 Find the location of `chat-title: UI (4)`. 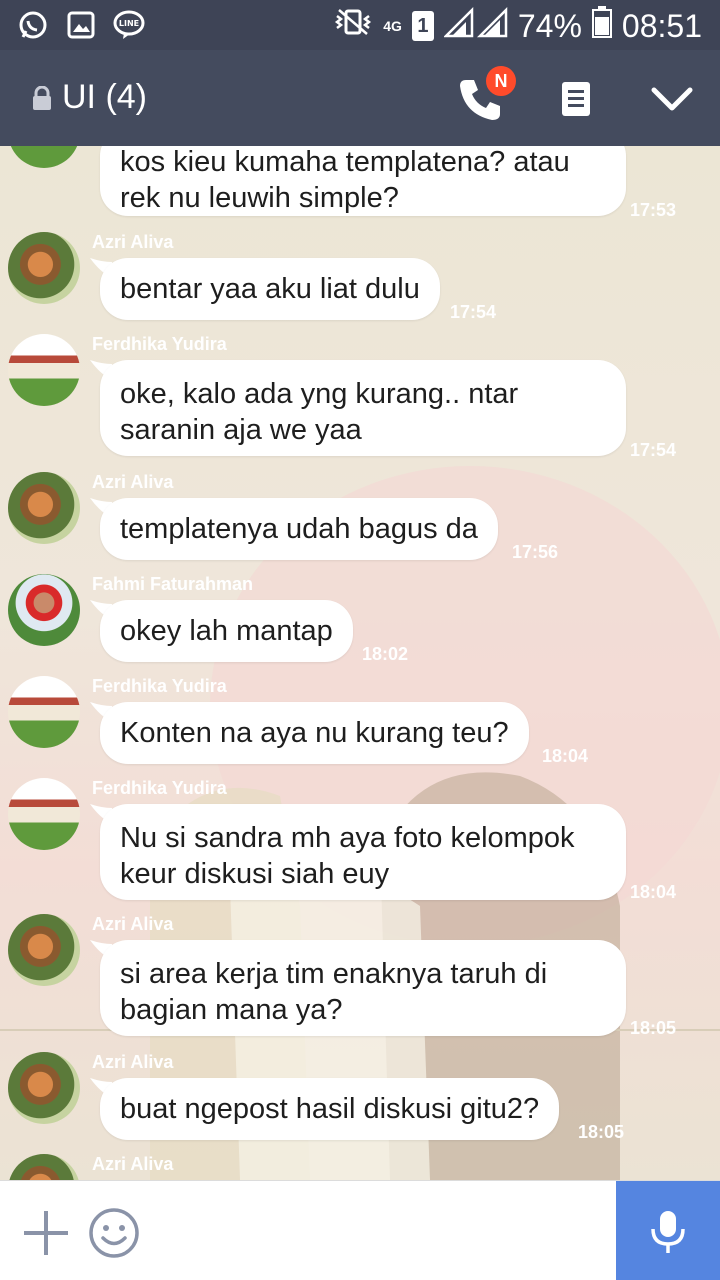

chat-title: UI (4) is located at coordinates (104, 97).